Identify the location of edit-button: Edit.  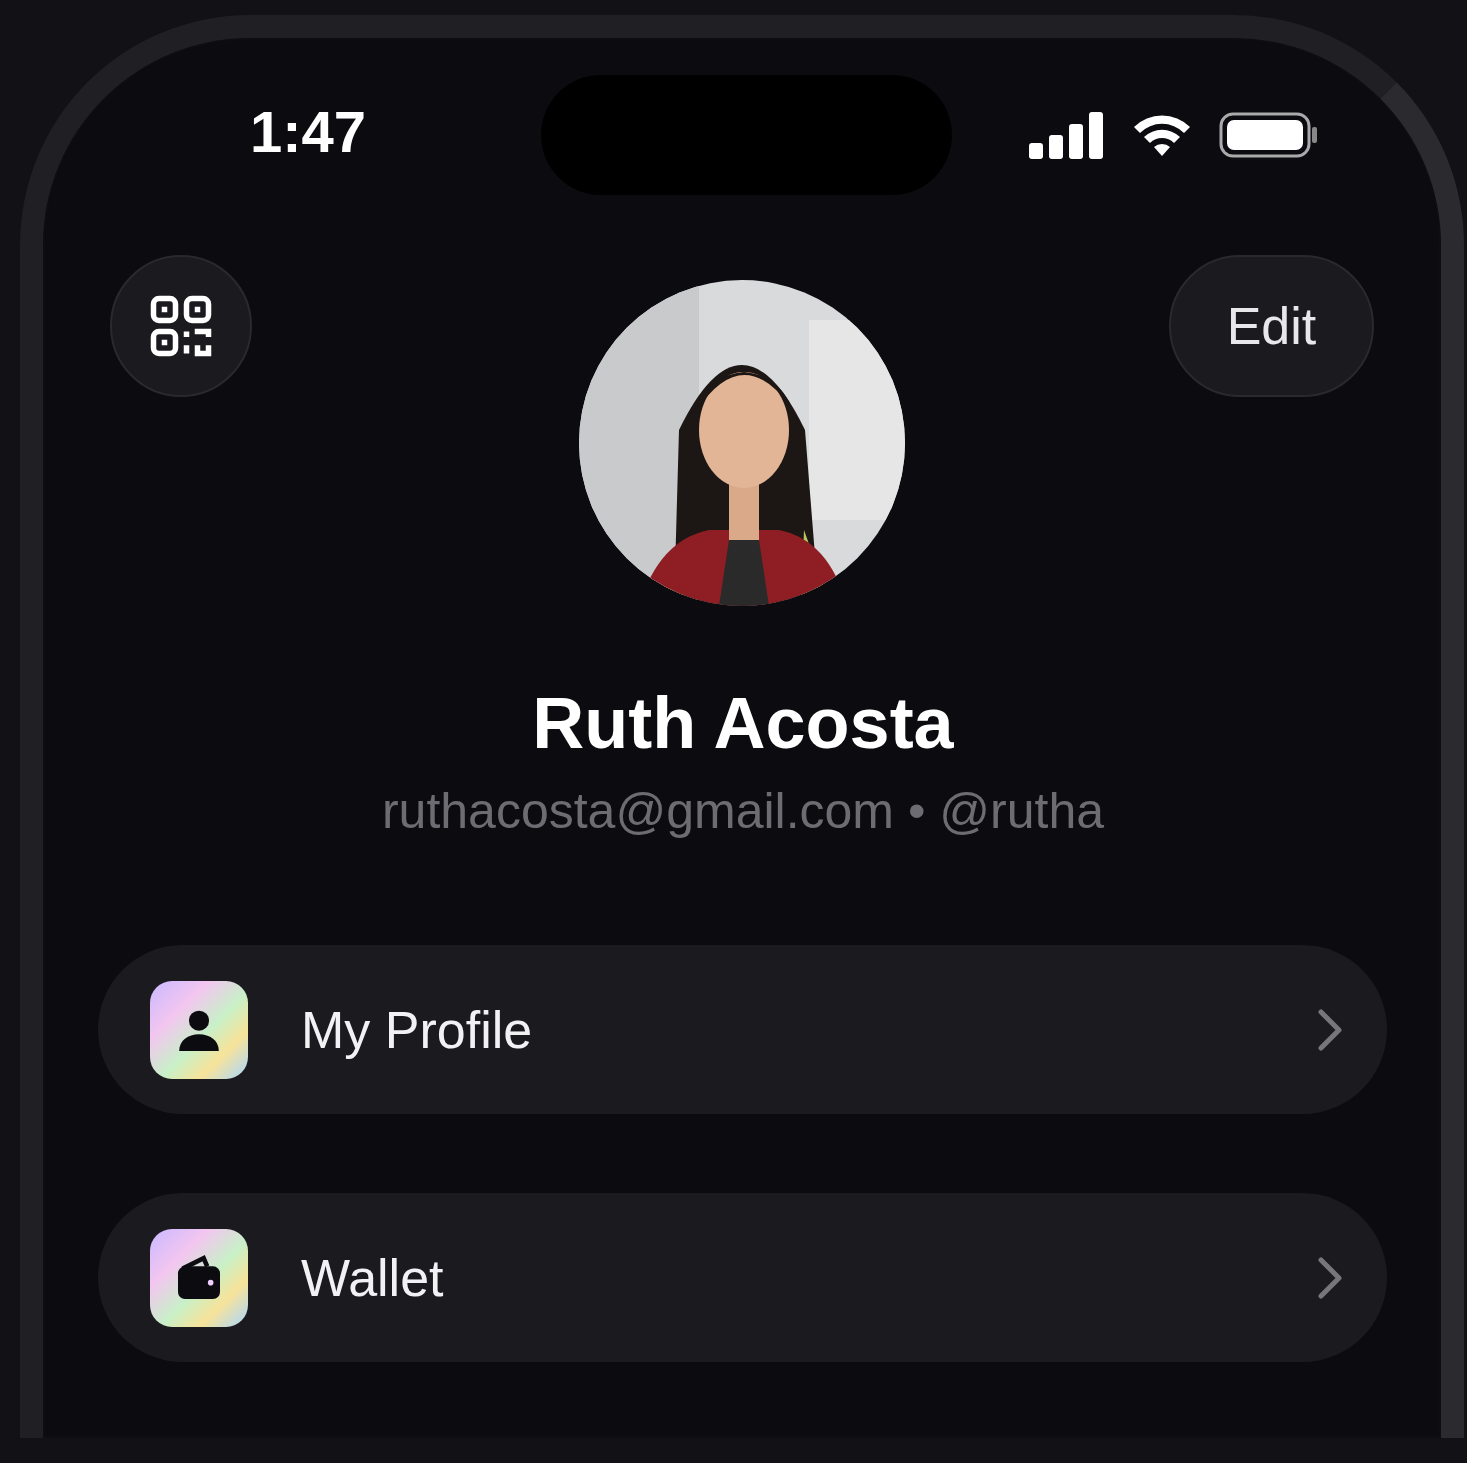
(1271, 326).